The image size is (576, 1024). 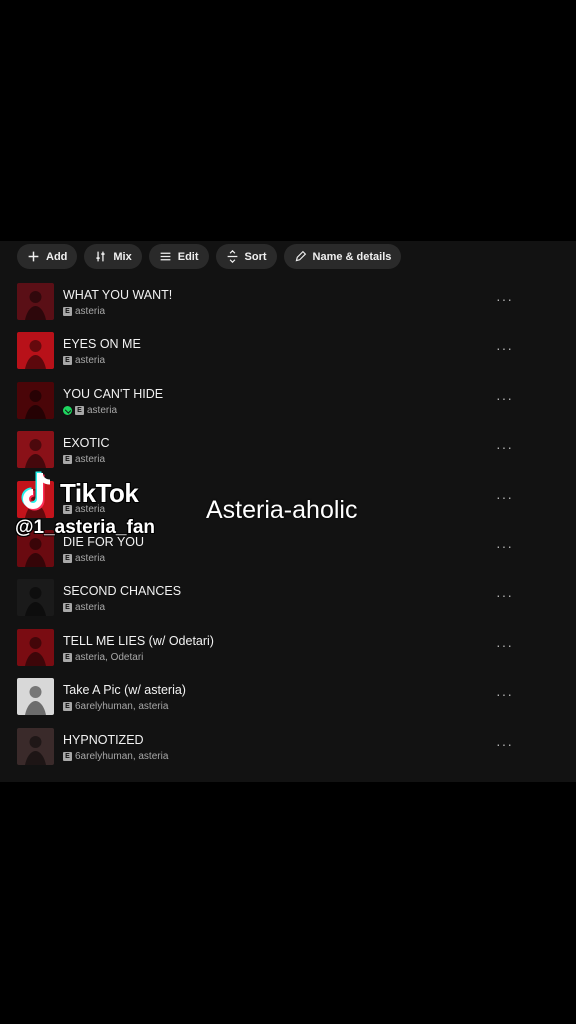 I want to click on plus-icon, so click(x=33, y=256).